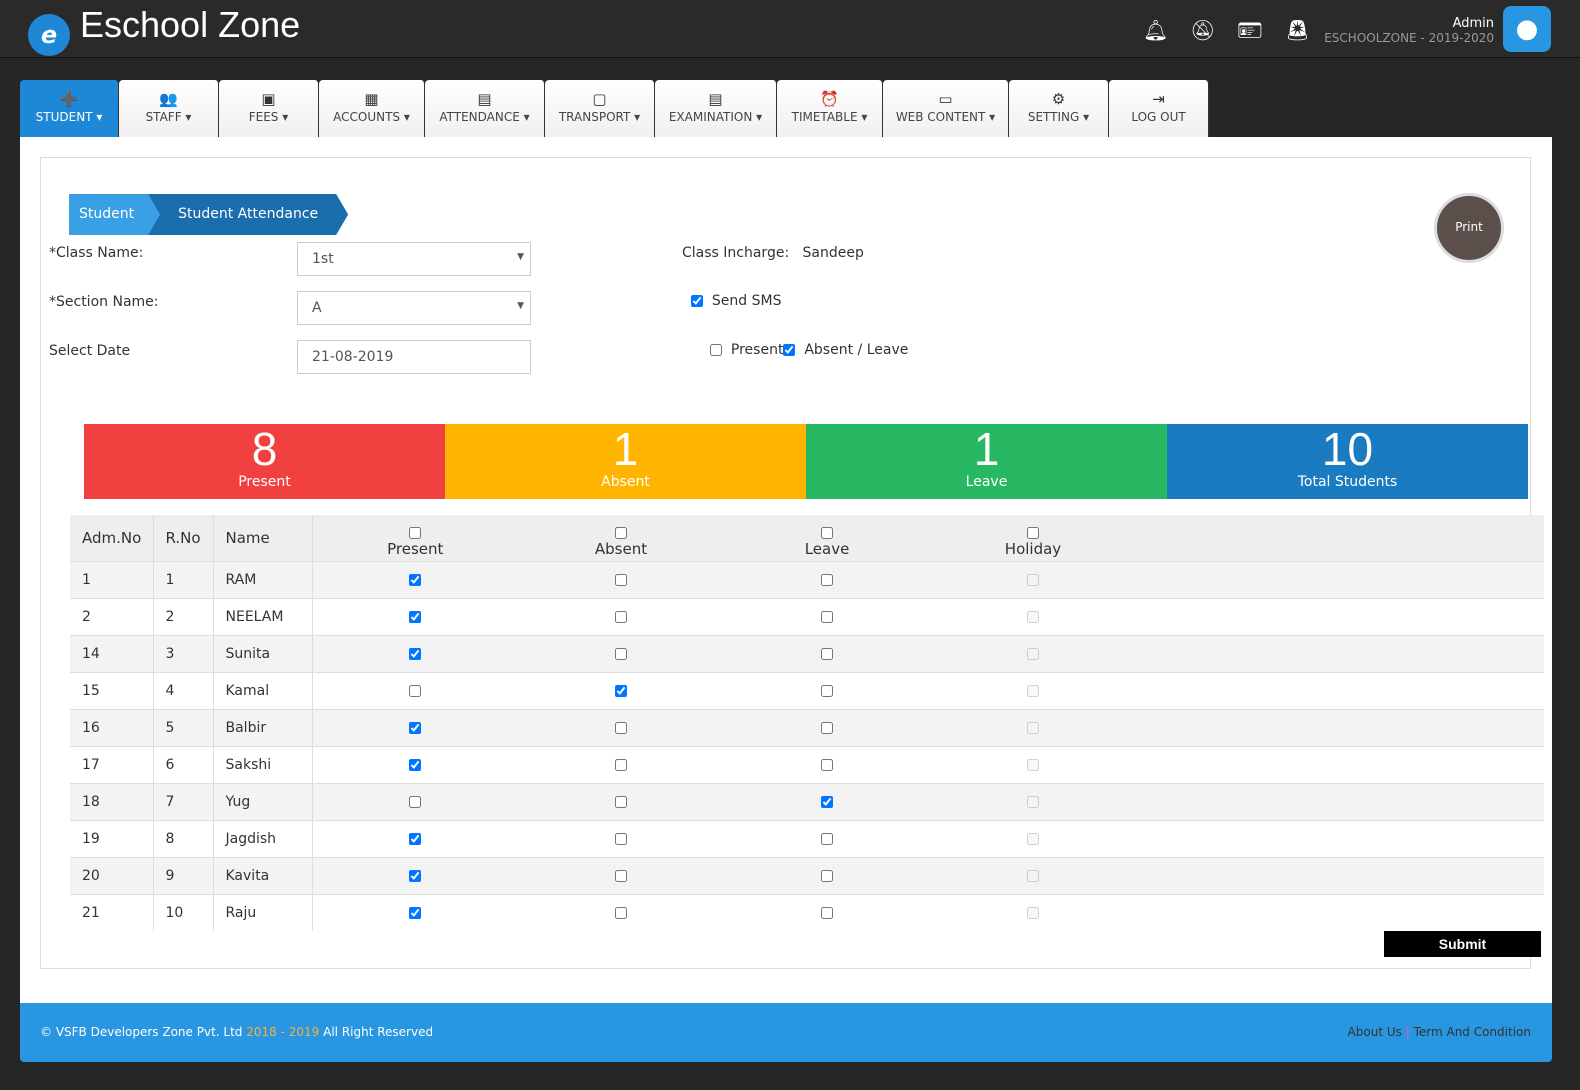  Describe the element at coordinates (264, 482) in the screenshot. I see `stat-label: Present` at that location.